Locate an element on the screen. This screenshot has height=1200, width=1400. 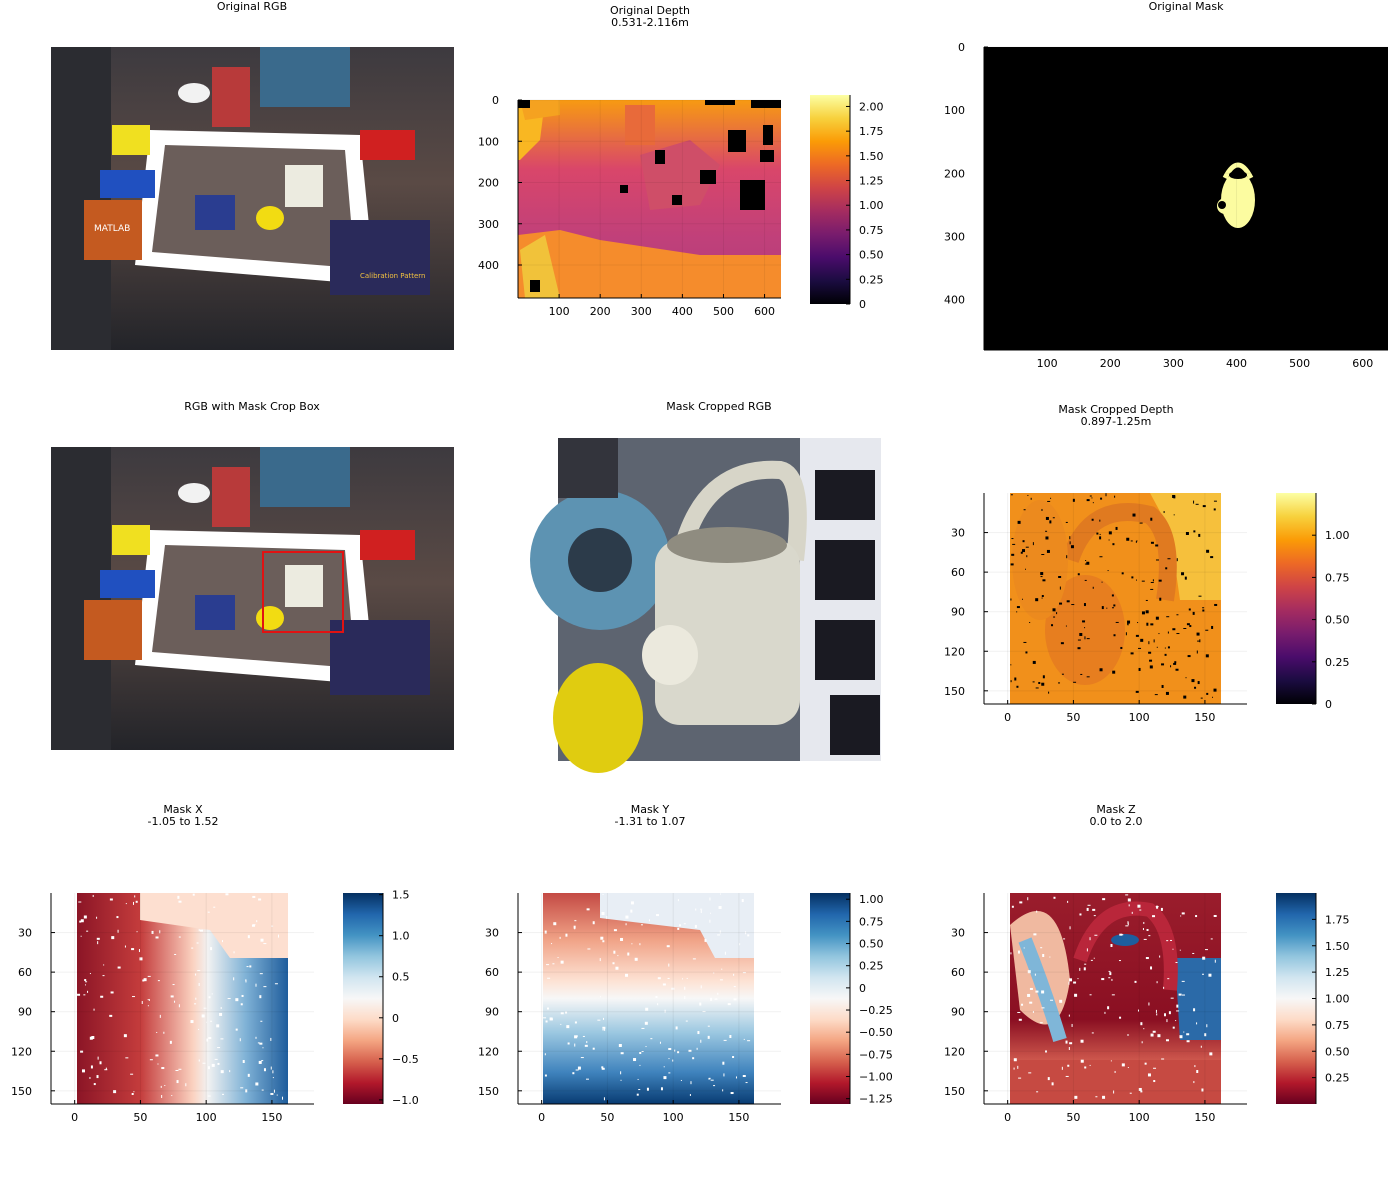
mask-x-subtitle: -1.05 to 1.52 is located at coordinates (183, 821).